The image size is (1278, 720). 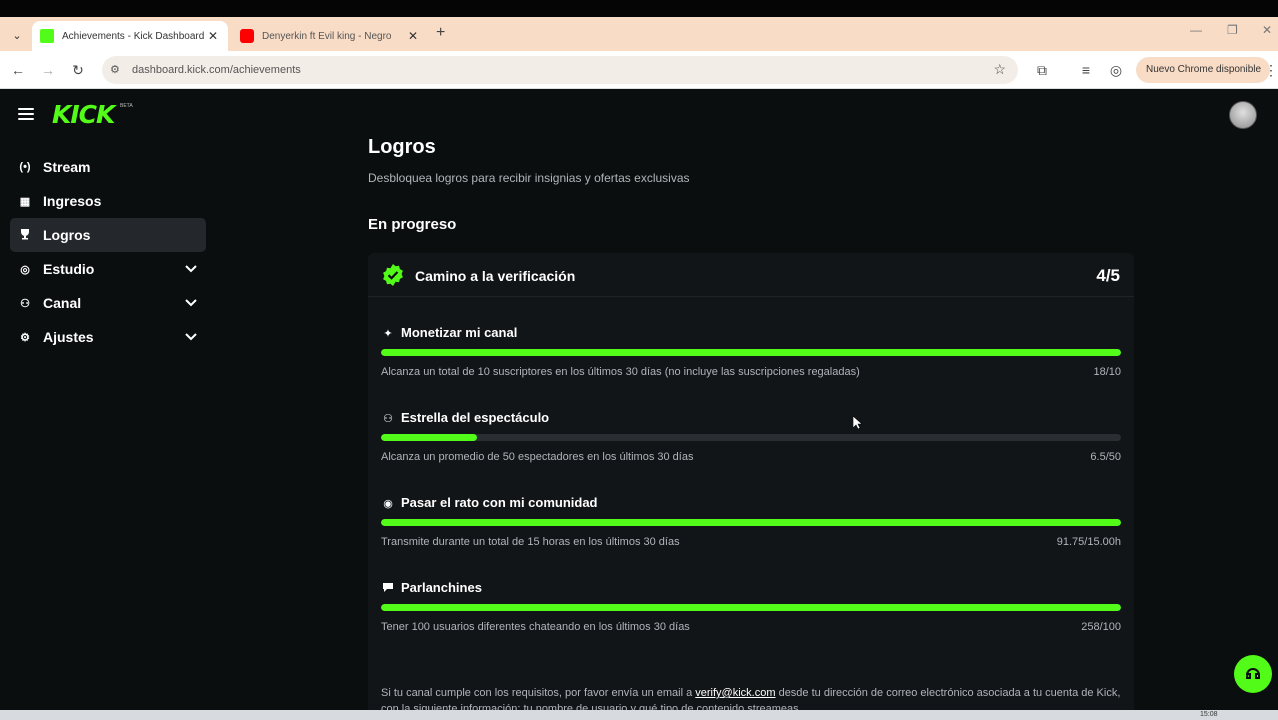 What do you see at coordinates (25, 201) in the screenshot?
I see `chart-icon: ▦` at bounding box center [25, 201].